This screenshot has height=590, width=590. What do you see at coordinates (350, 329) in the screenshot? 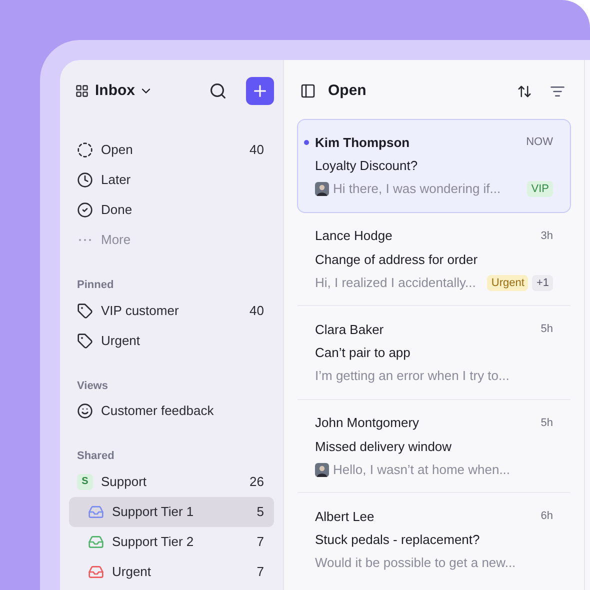
I see `sender-name: Clara Baker` at bounding box center [350, 329].